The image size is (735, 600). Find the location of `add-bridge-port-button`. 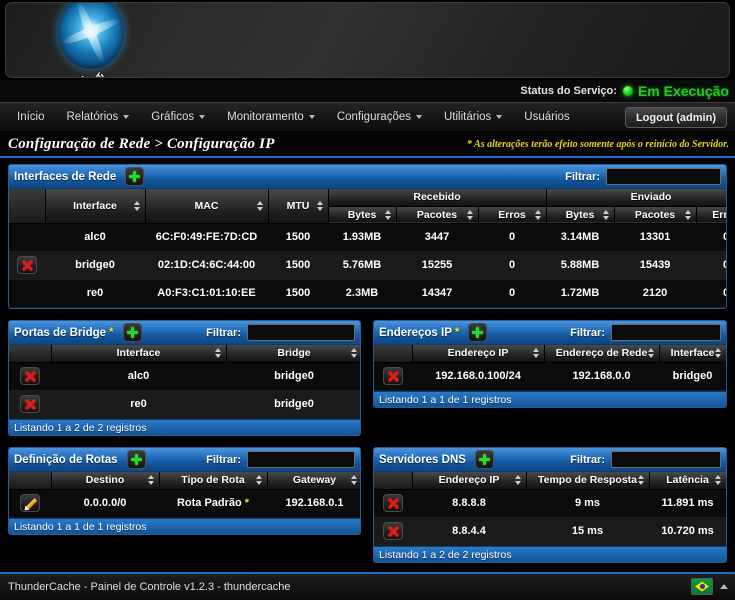

add-bridge-port-button is located at coordinates (132, 332).